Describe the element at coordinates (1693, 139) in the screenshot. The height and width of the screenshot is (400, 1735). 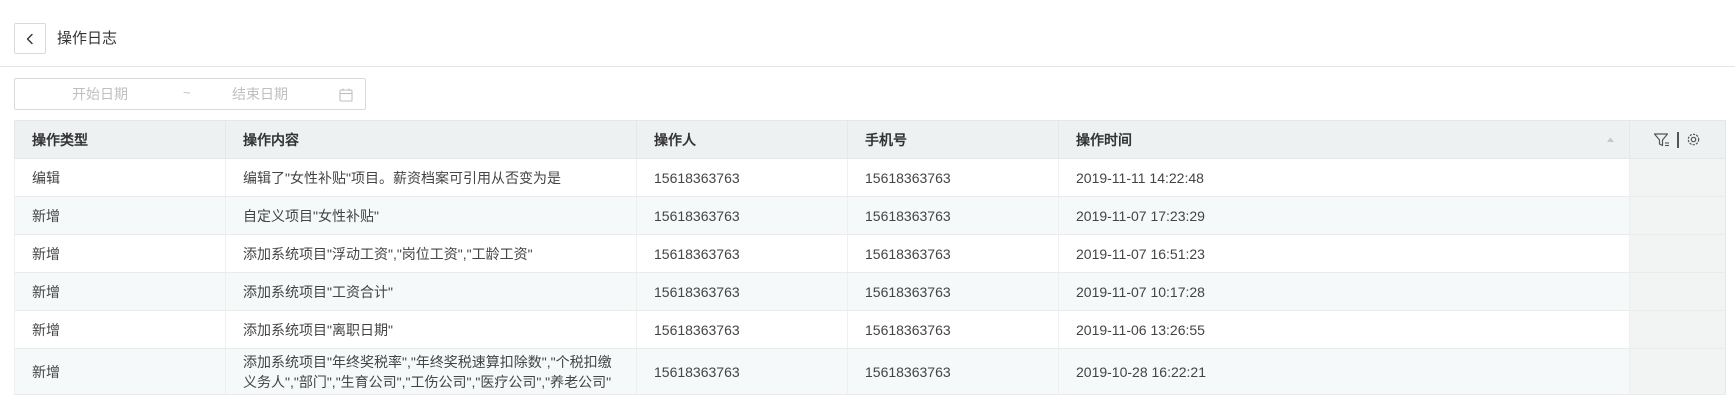
I see `gear-icon` at that location.